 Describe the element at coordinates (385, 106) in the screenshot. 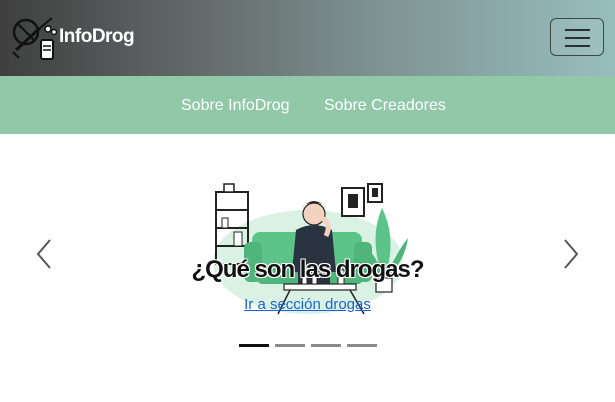

I see `nav-link-sobre-creadores: Sobre Creadores` at that location.